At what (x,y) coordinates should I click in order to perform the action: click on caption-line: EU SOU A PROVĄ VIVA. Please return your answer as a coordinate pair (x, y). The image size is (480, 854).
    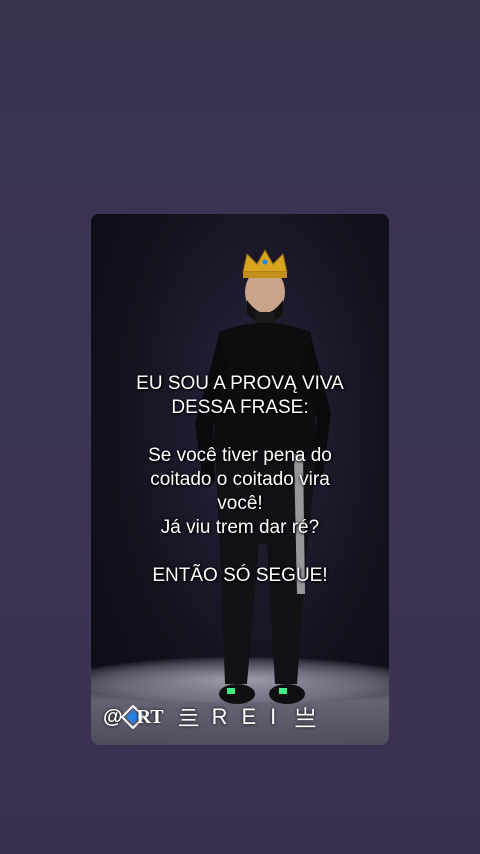
    Looking at the image, I should click on (240, 383).